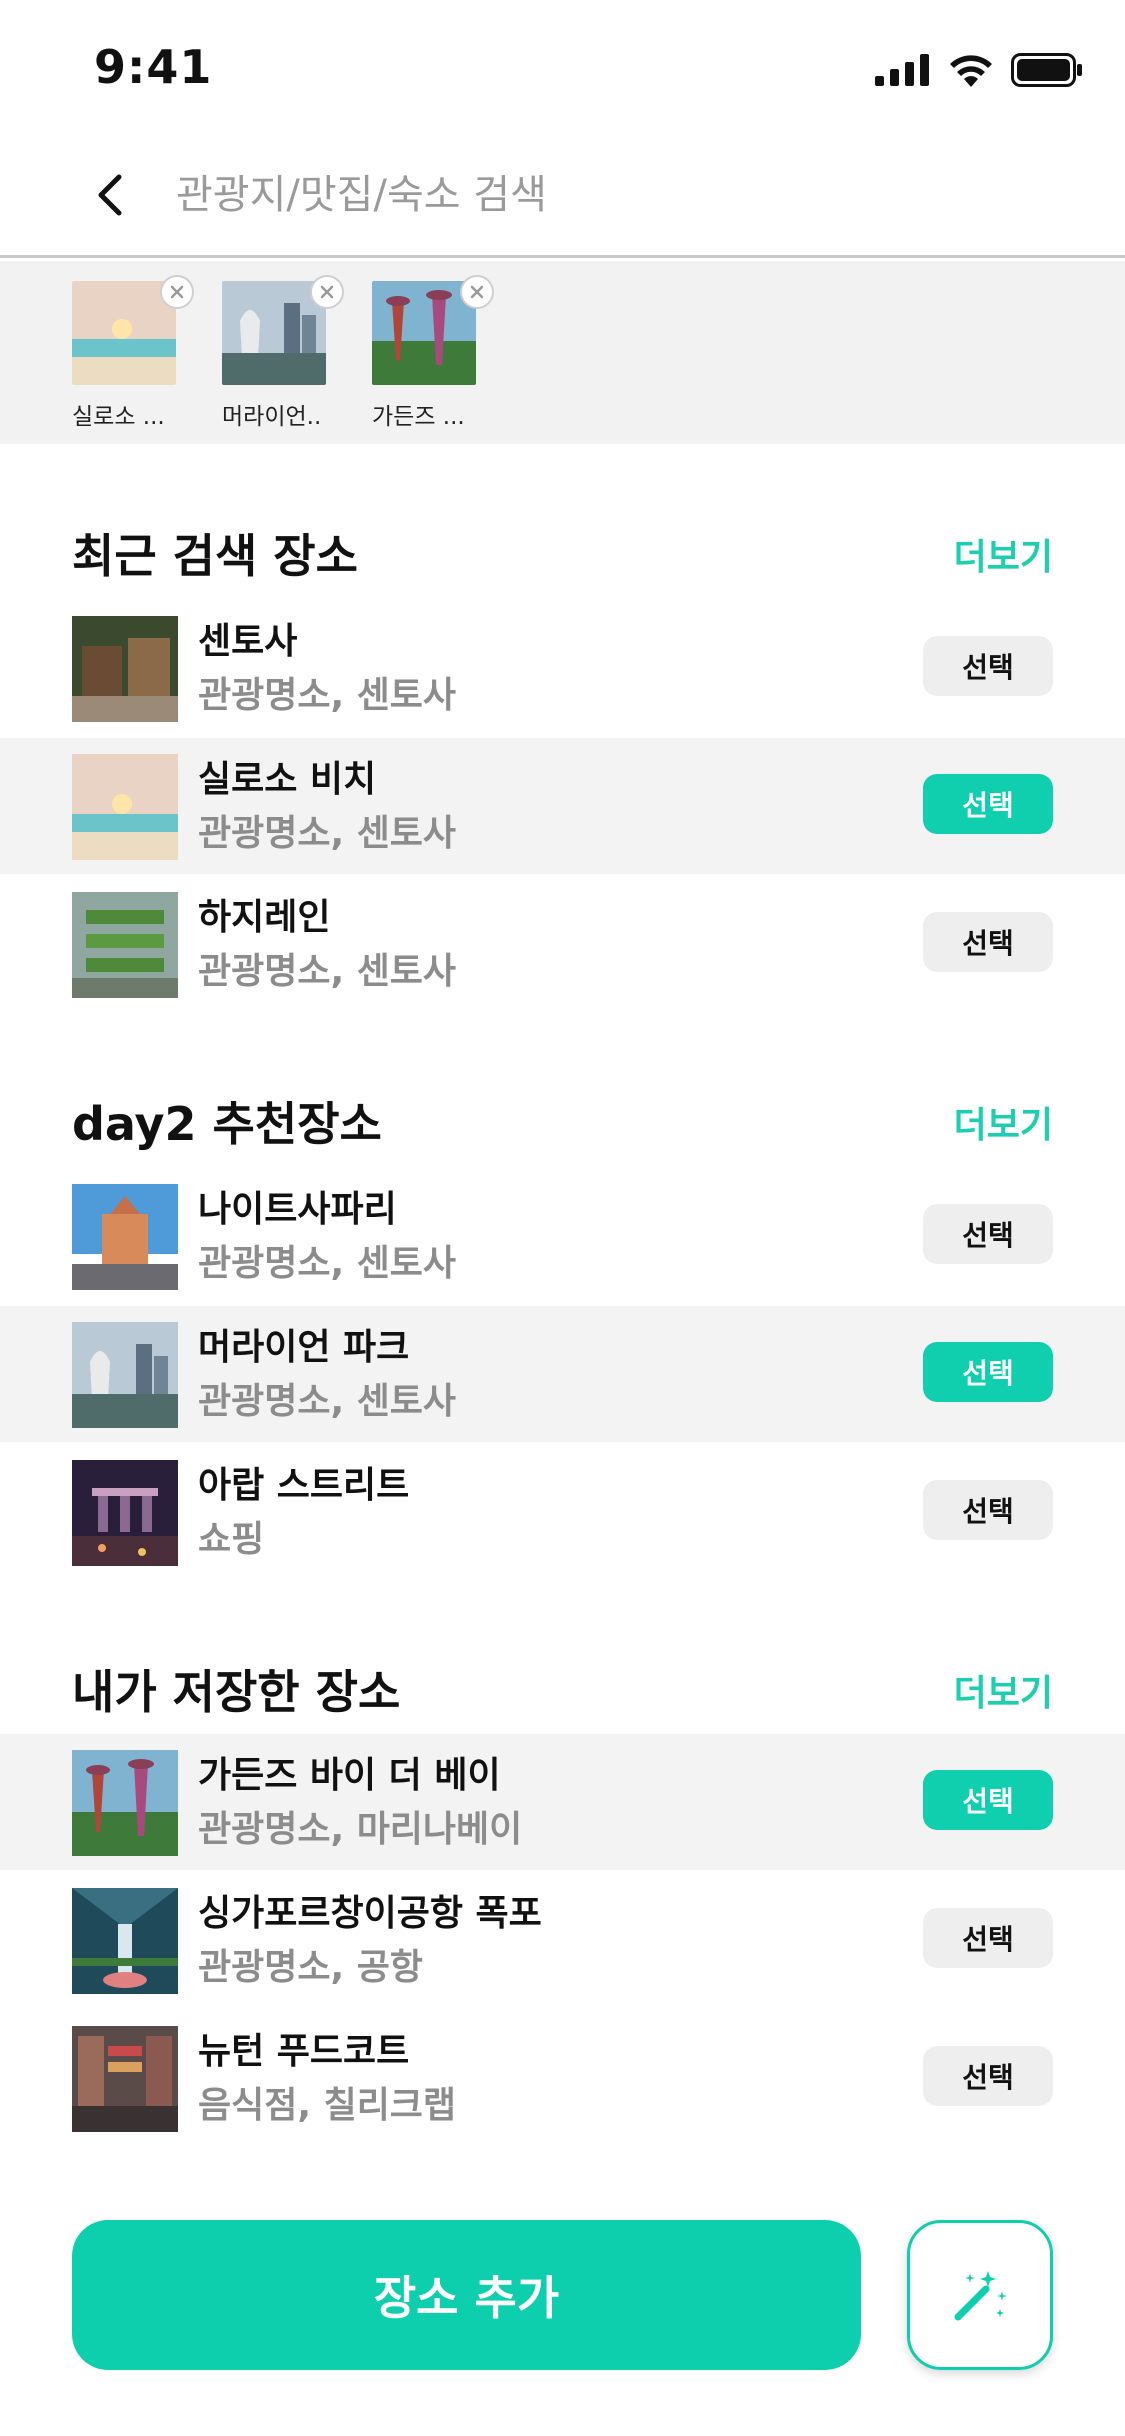  What do you see at coordinates (562, 1374) in the screenshot?
I see `list-item: 머라이언 파크 관광명소, 센토사 선택` at bounding box center [562, 1374].